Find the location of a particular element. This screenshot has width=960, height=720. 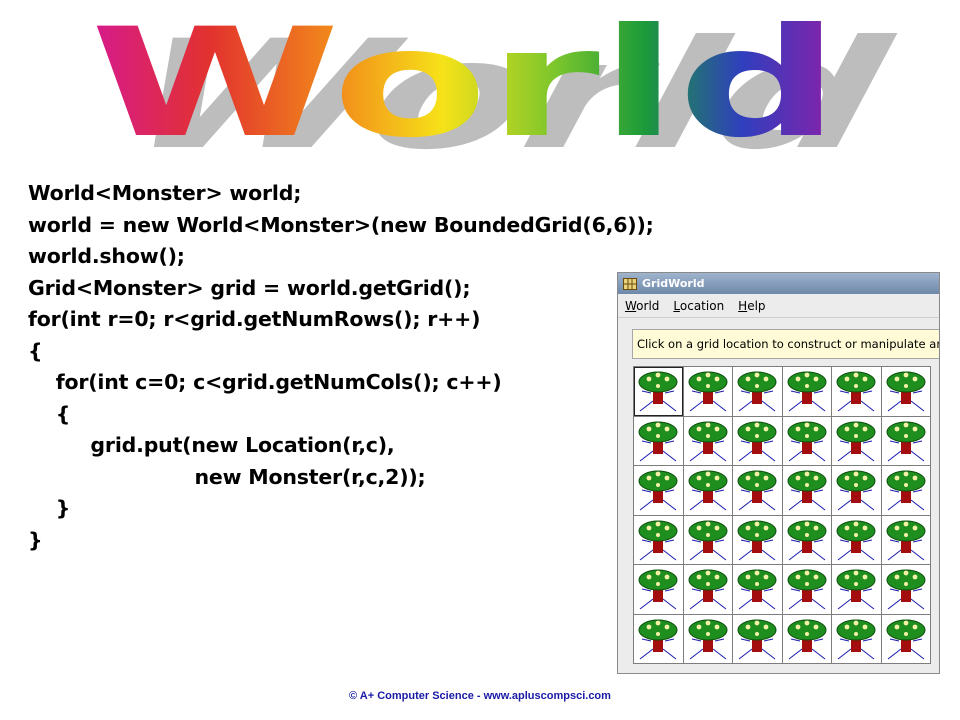

code-line: world.show(); is located at coordinates (106, 256).